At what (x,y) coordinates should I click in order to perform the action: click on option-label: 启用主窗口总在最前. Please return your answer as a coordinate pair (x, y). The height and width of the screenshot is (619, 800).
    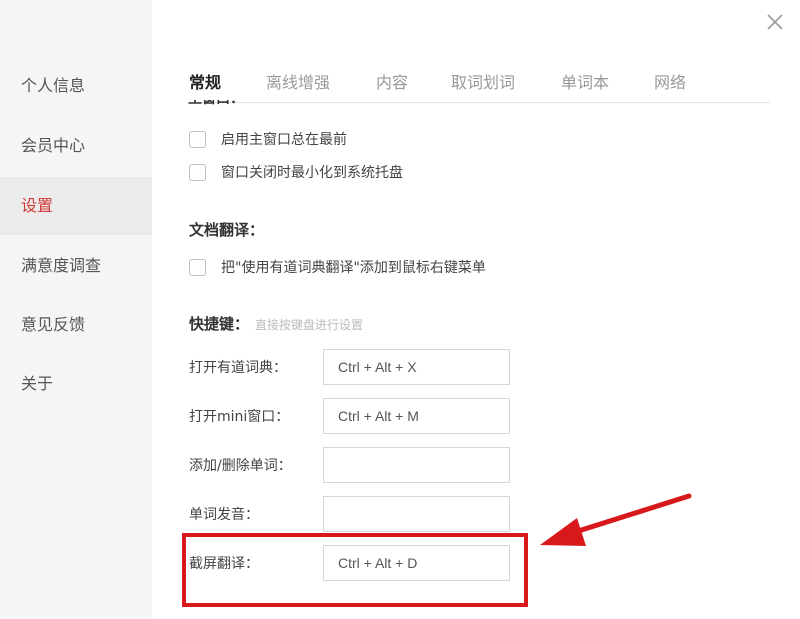
    Looking at the image, I should click on (284, 140).